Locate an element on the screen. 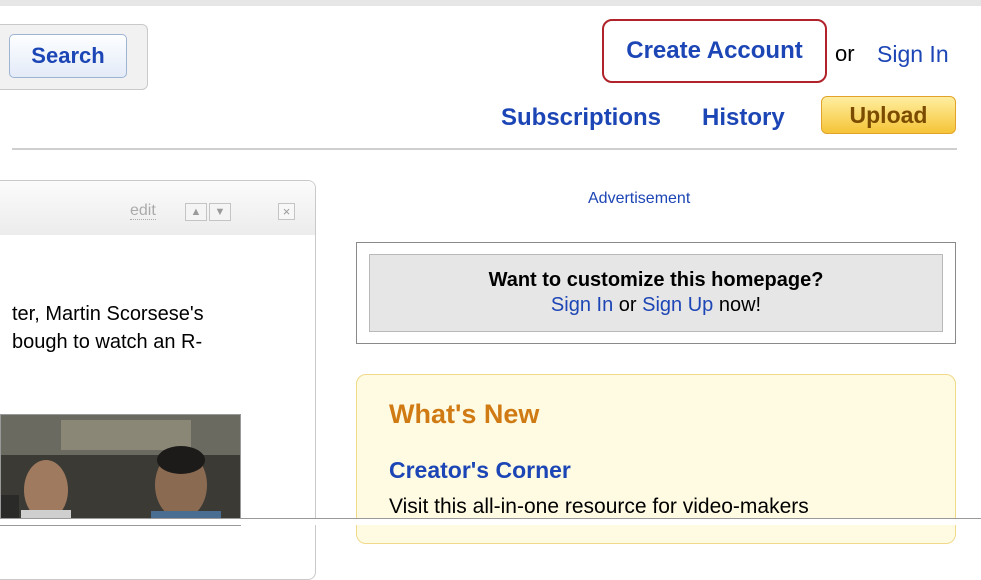 Image resolution: width=981 pixels, height=580 pixels. history-link: History is located at coordinates (743, 118).